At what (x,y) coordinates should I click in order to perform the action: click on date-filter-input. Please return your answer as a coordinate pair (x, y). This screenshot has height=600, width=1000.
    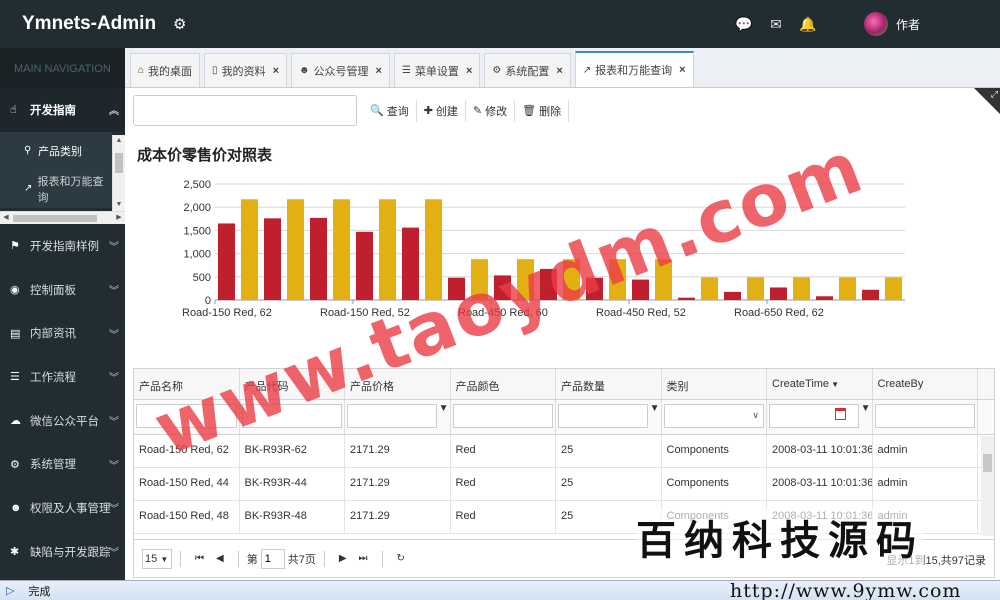
    Looking at the image, I should click on (814, 416).